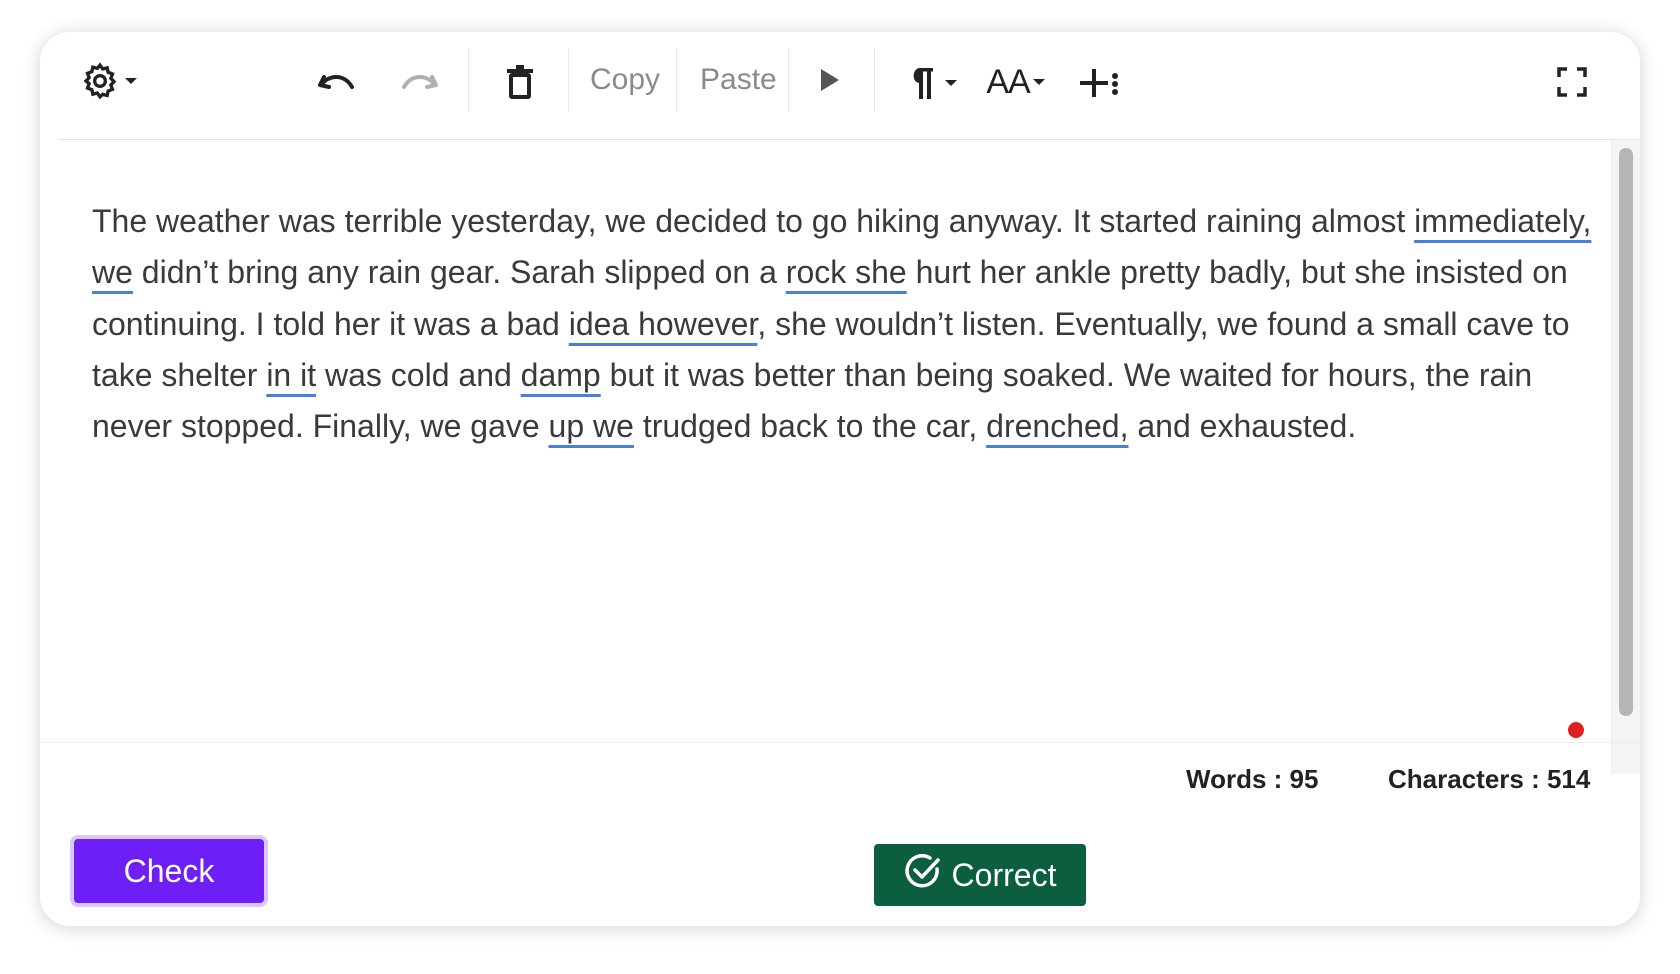  I want to click on scrollbar-track, so click(1625, 457).